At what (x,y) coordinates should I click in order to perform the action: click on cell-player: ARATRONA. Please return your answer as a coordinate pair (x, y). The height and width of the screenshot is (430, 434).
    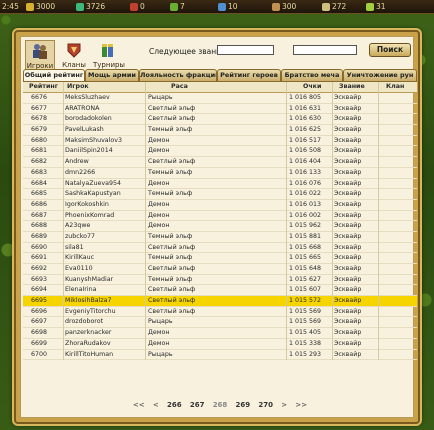
    Looking at the image, I should click on (82, 109).